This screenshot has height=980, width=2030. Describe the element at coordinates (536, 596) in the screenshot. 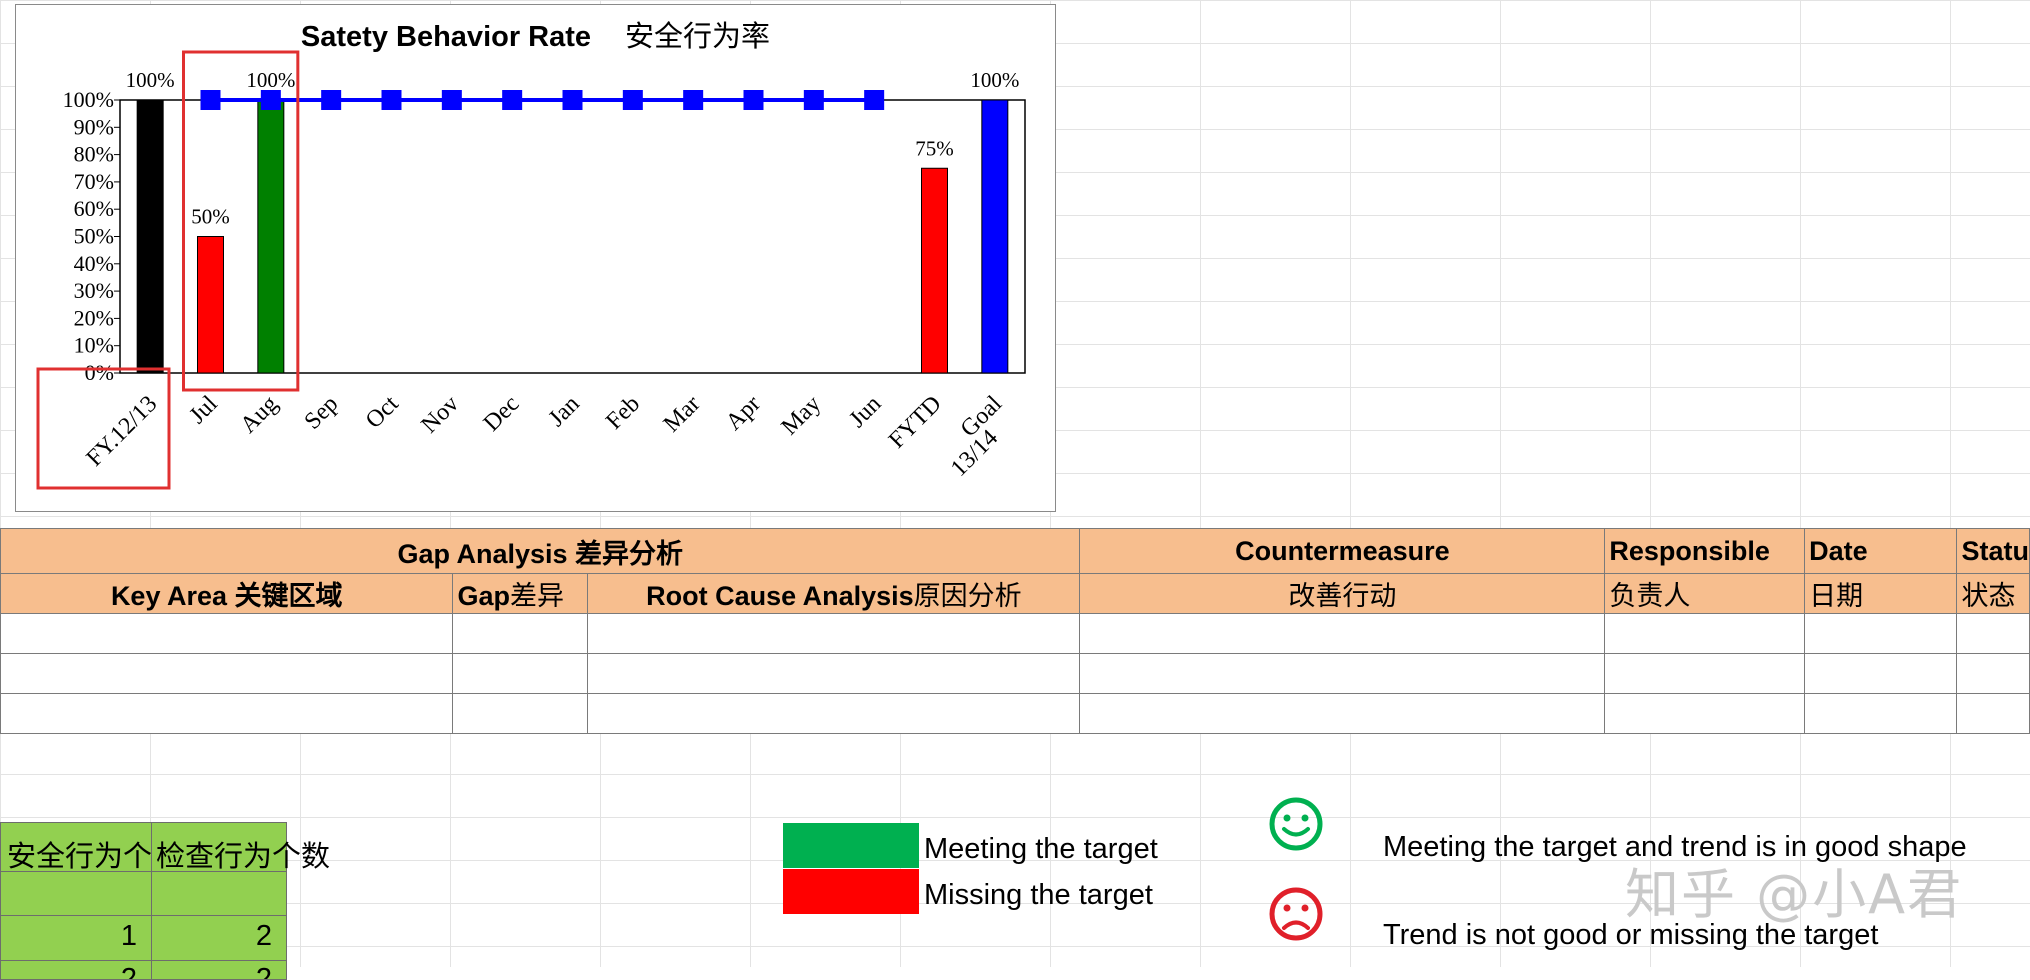

I see `gap-label-cn: 差异` at that location.